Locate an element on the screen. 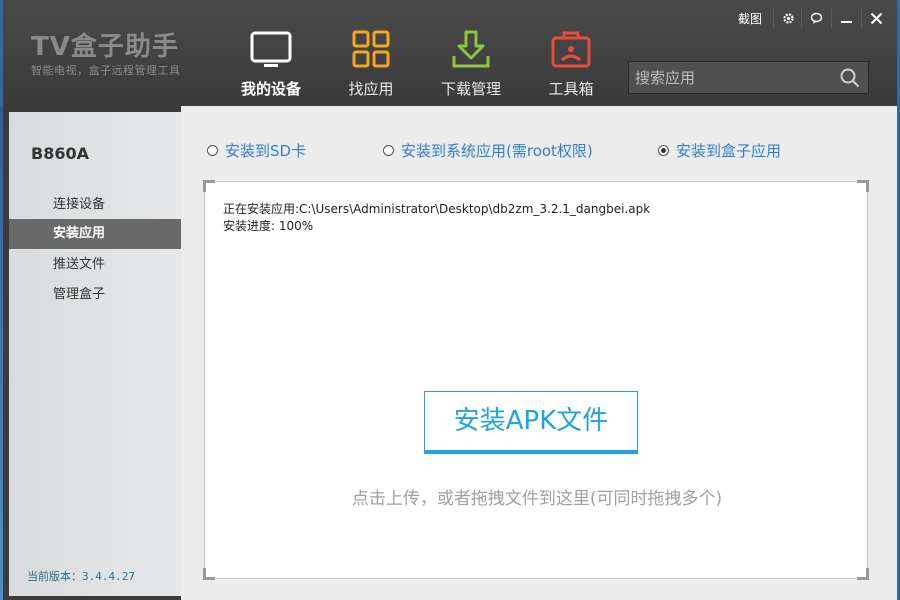 The width and height of the screenshot is (900, 600). device-name: B860A is located at coordinates (60, 153).